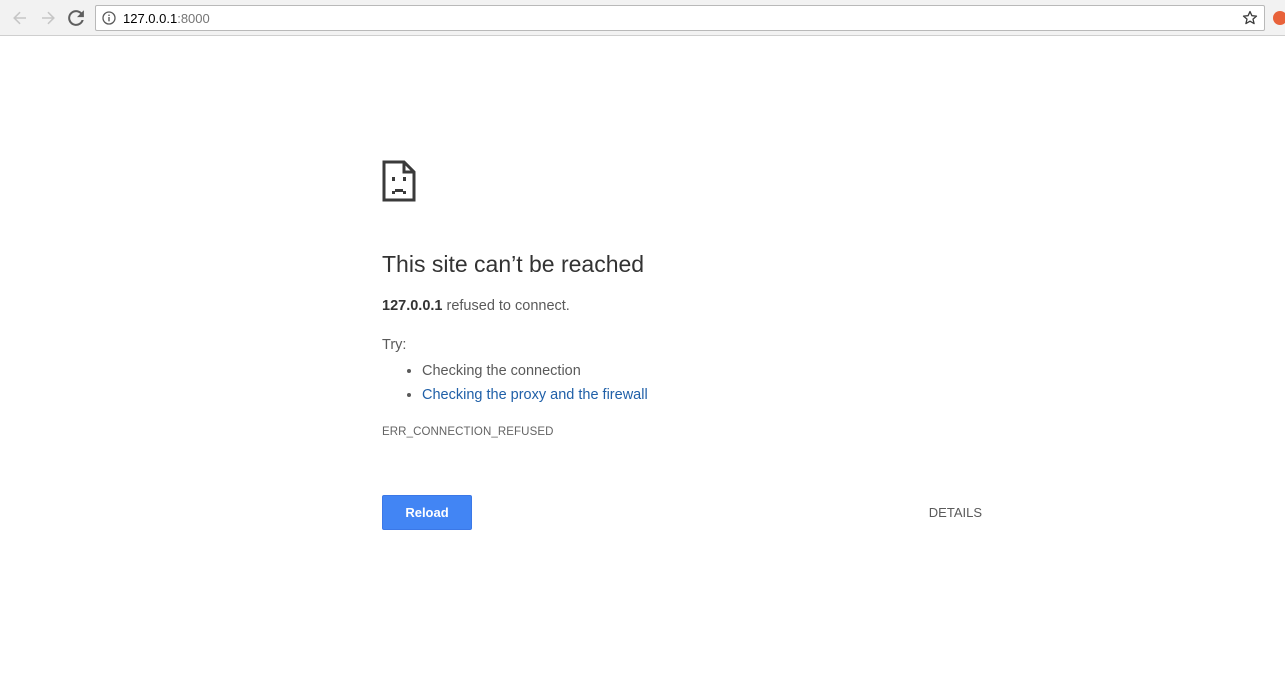  What do you see at coordinates (1279, 18) in the screenshot?
I see `extension-icon` at bounding box center [1279, 18].